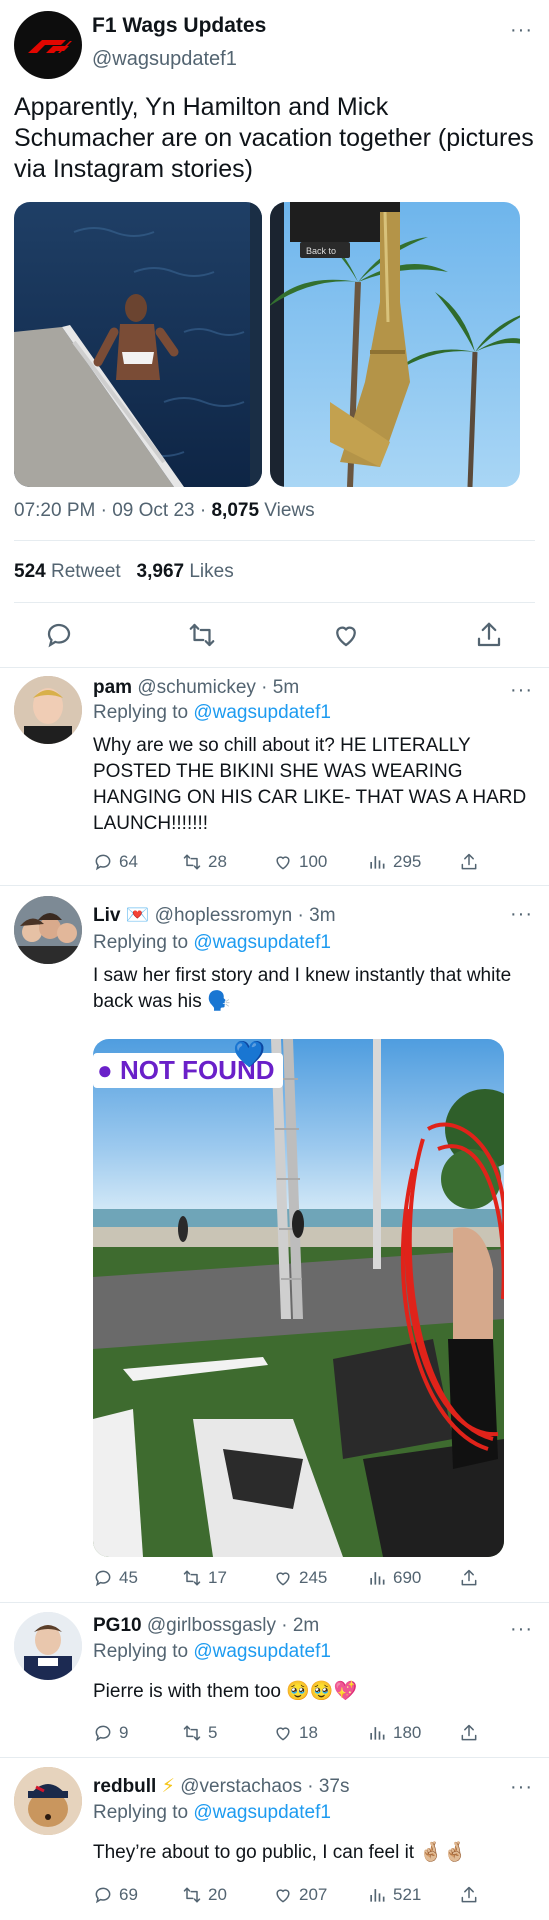 This screenshot has width=549, height=1920. I want to click on main-avatar, so click(48, 45).